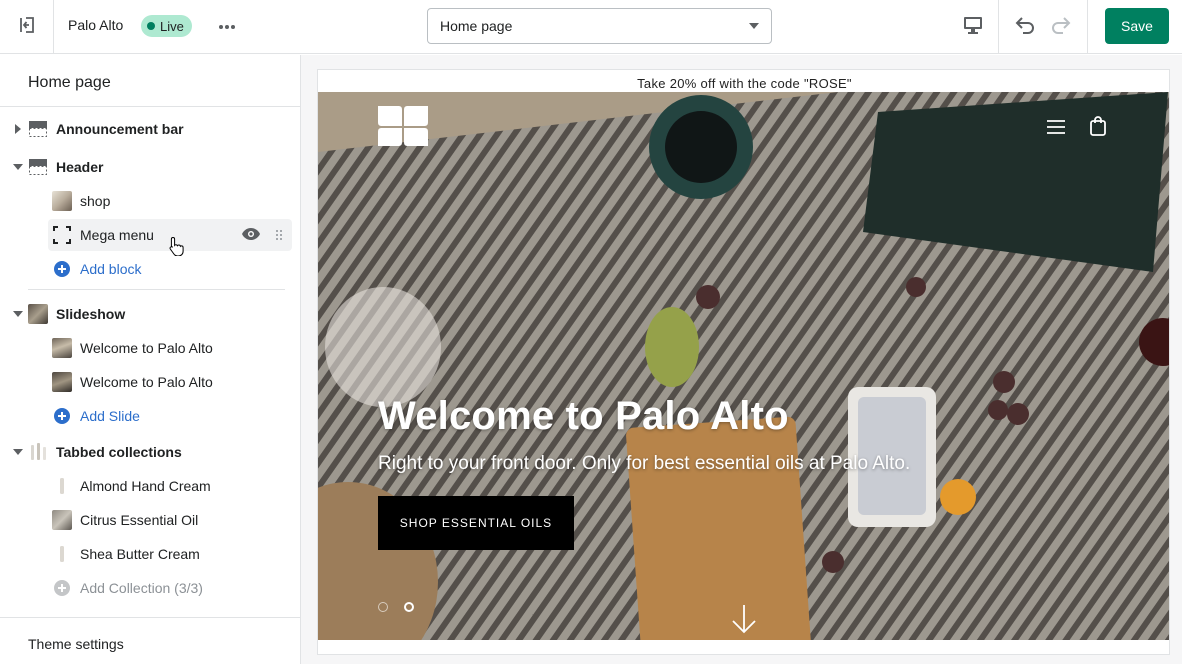 This screenshot has width=1182, height=664. What do you see at coordinates (744, 83) in the screenshot?
I see `announcement-text: Take 20% off with the code "ROSE"` at bounding box center [744, 83].